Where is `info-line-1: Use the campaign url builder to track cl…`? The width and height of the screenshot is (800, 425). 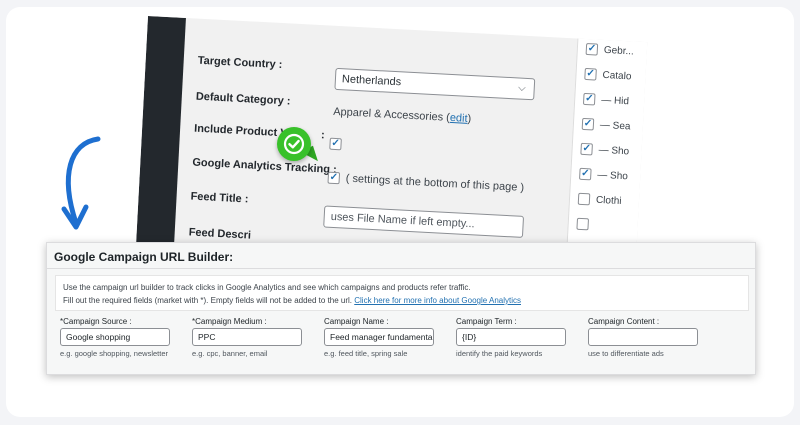
info-line-1: Use the campaign url builder to track cl… is located at coordinates (267, 287).